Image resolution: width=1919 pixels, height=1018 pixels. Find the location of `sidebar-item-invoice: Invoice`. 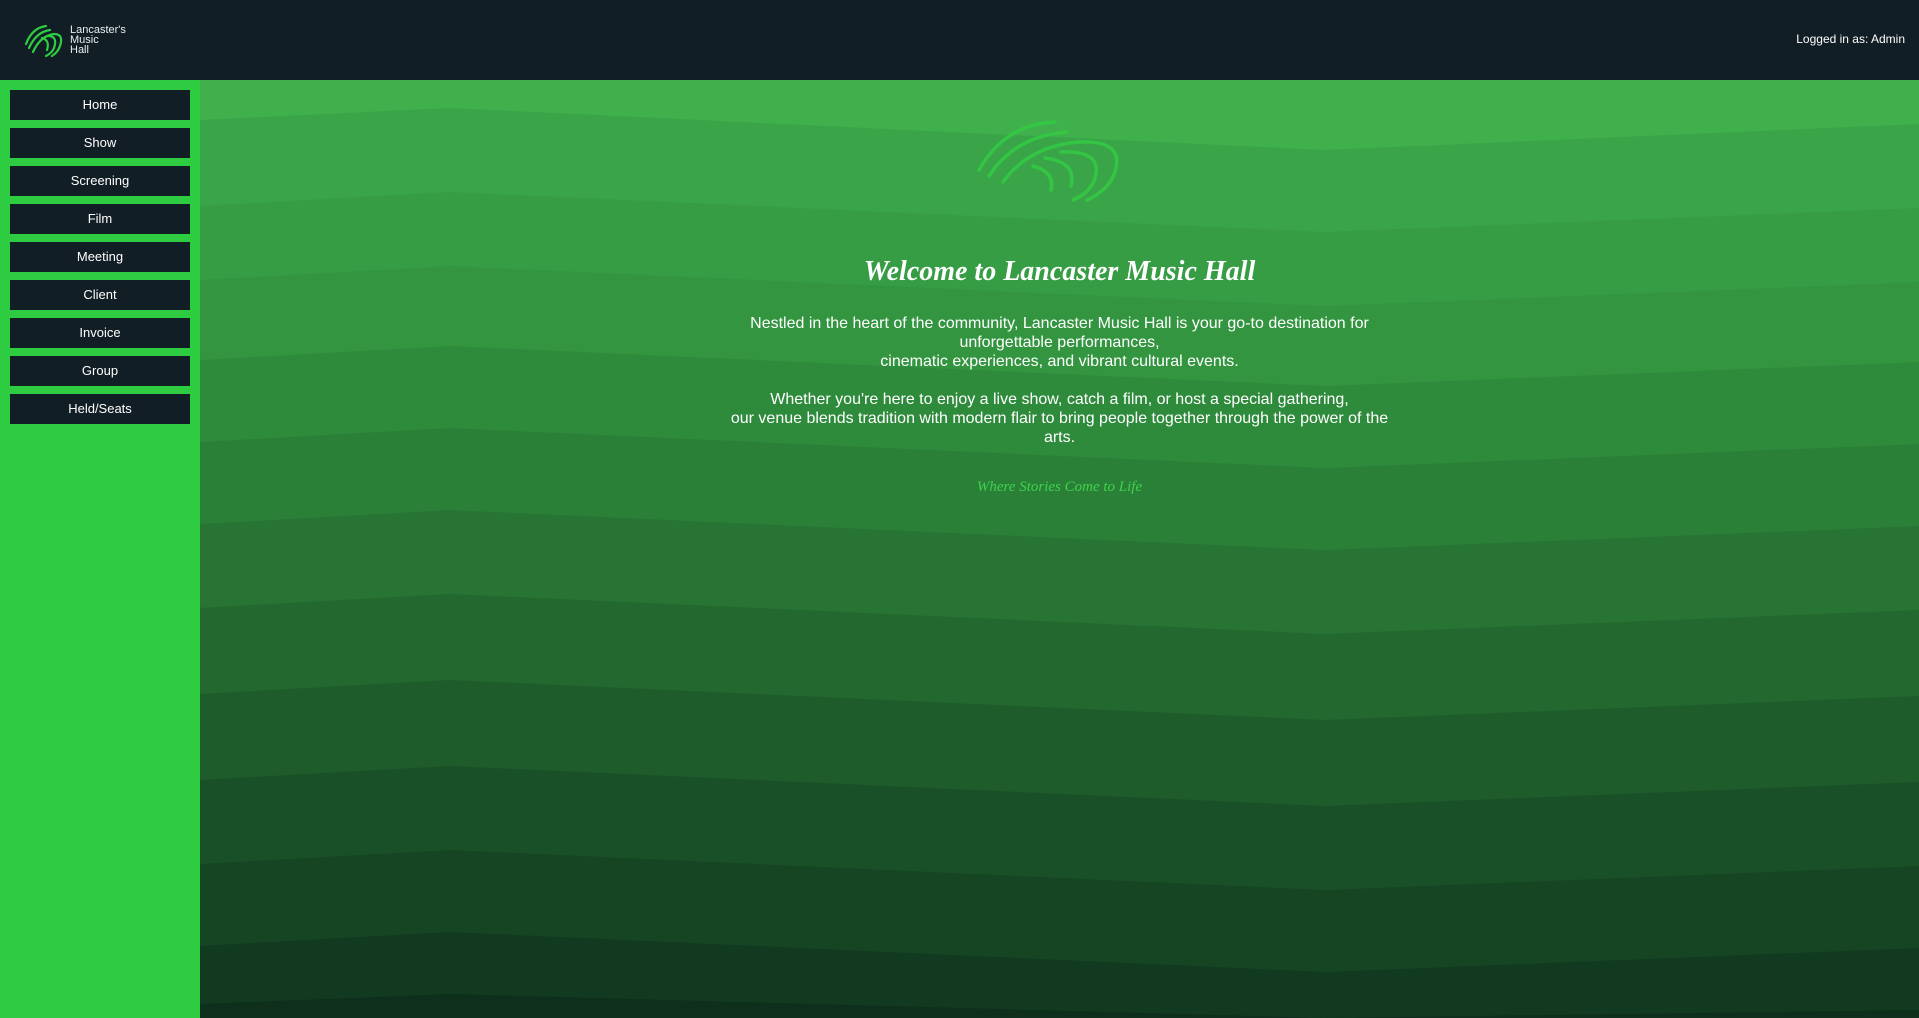

sidebar-item-invoice: Invoice is located at coordinates (100, 333).